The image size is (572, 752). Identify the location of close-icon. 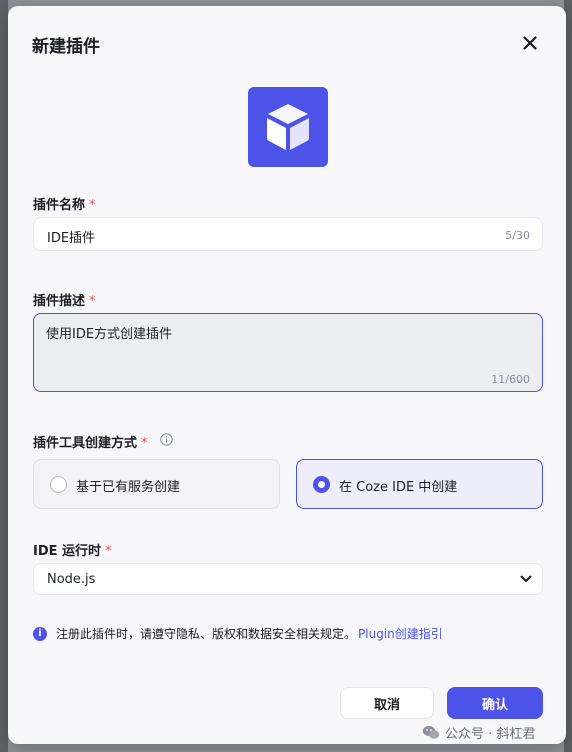
(530, 43).